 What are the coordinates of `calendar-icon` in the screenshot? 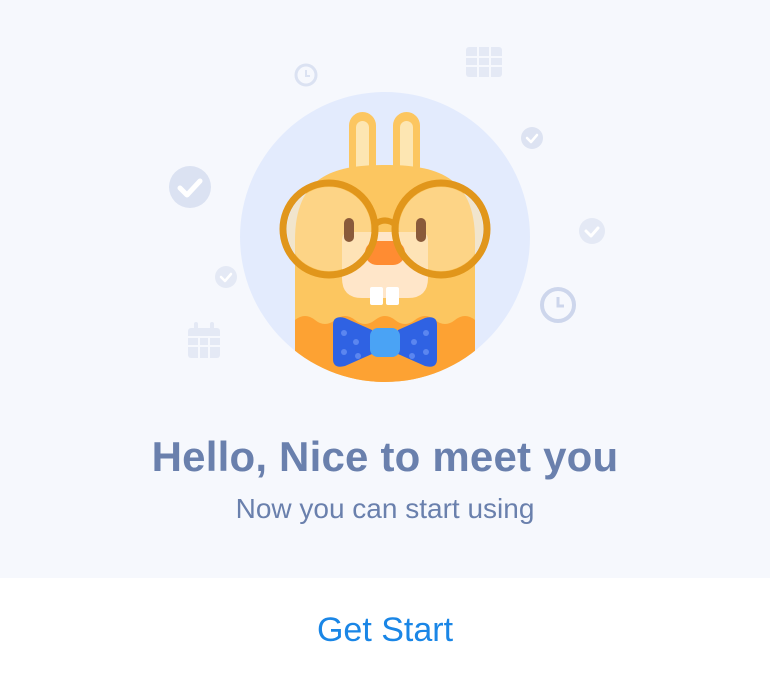 It's located at (204, 340).